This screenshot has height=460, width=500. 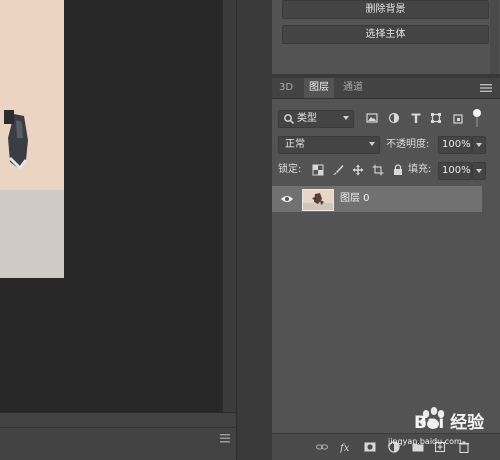 I want to click on link-icon, so click(x=322, y=447).